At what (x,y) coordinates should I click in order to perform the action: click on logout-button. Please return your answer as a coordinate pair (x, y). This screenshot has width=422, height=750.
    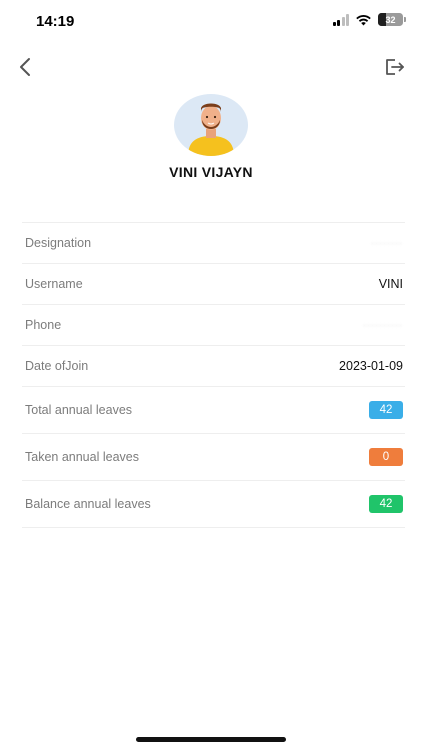
    Looking at the image, I should click on (395, 67).